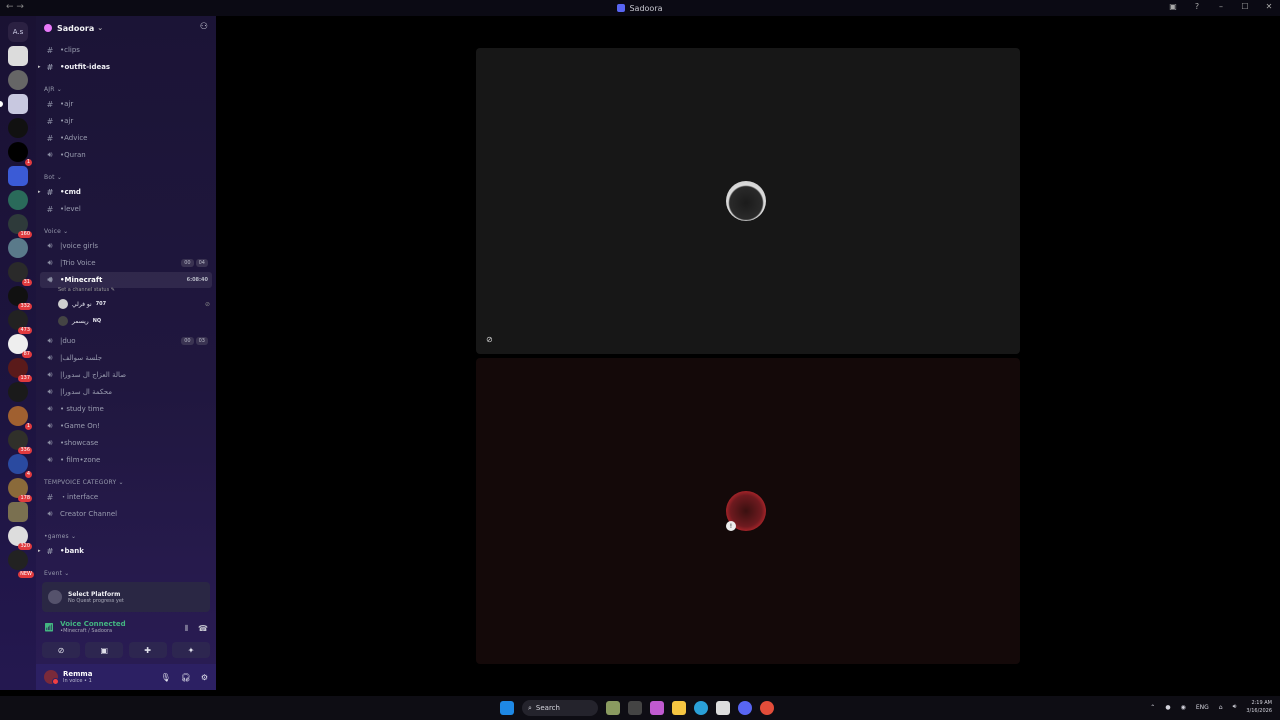 This screenshot has width=1280, height=720. What do you see at coordinates (1152, 707) in the screenshot?
I see `chevron-up-icon: ⌃` at bounding box center [1152, 707].